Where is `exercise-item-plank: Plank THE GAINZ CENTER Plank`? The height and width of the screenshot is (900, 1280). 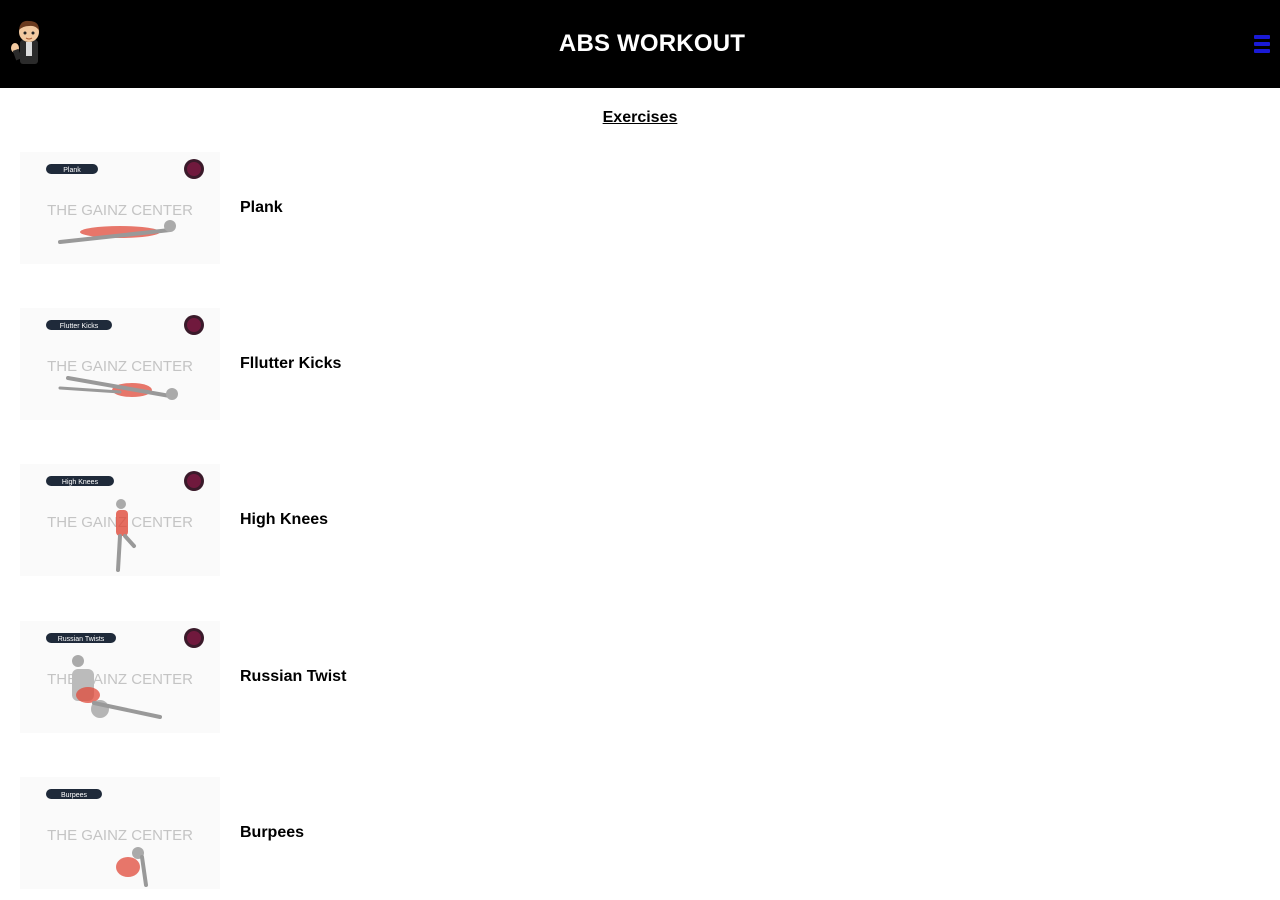
exercise-item-plank: Plank THE GAINZ CENTER Plank is located at coordinates (151, 208).